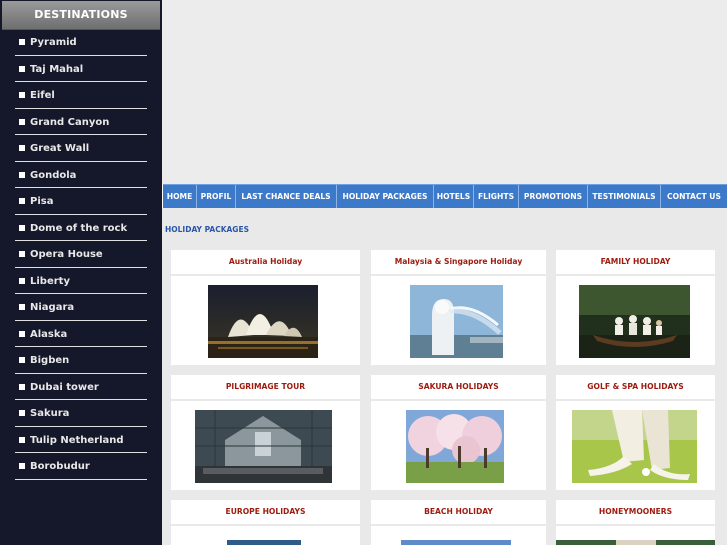 The image size is (727, 545). What do you see at coordinates (42, 95) in the screenshot?
I see `destination-label: Eifel` at bounding box center [42, 95].